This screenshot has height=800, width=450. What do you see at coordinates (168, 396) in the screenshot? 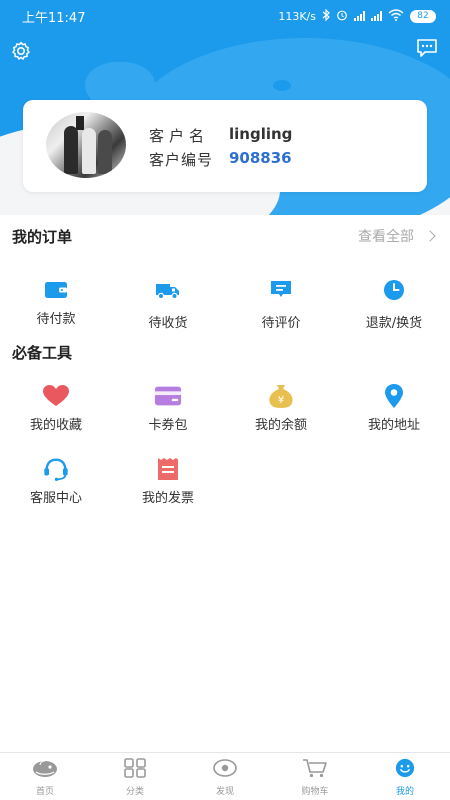
I see `card-icon` at bounding box center [168, 396].